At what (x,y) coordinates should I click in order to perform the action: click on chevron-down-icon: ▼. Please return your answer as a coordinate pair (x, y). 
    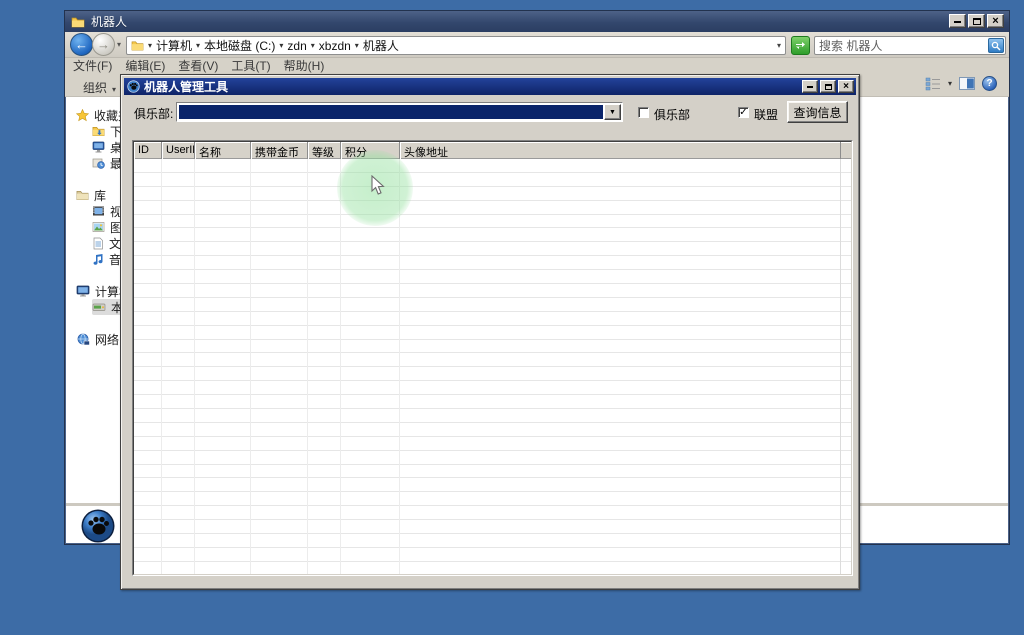
    Looking at the image, I should click on (612, 112).